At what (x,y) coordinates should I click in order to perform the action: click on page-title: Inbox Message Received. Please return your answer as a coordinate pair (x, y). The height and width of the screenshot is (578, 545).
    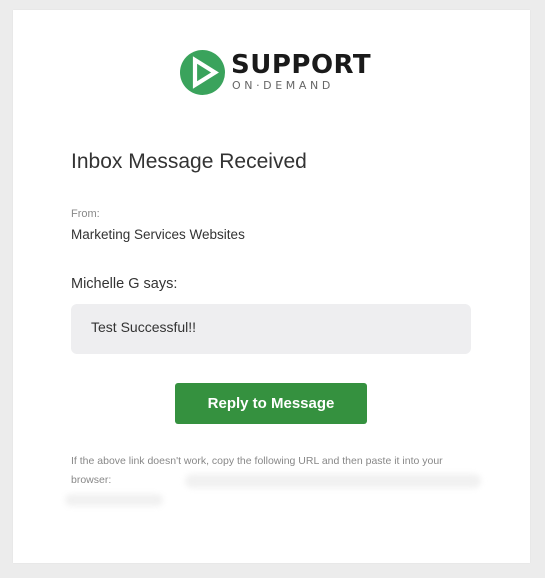
    Looking at the image, I should click on (189, 161).